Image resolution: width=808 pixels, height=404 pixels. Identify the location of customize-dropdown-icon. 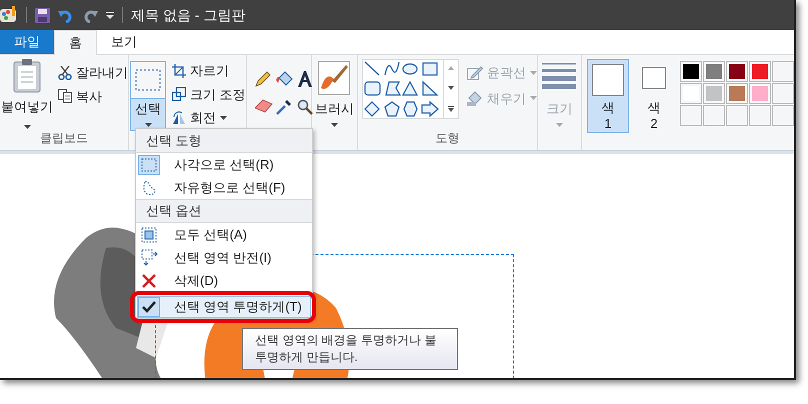
(110, 15).